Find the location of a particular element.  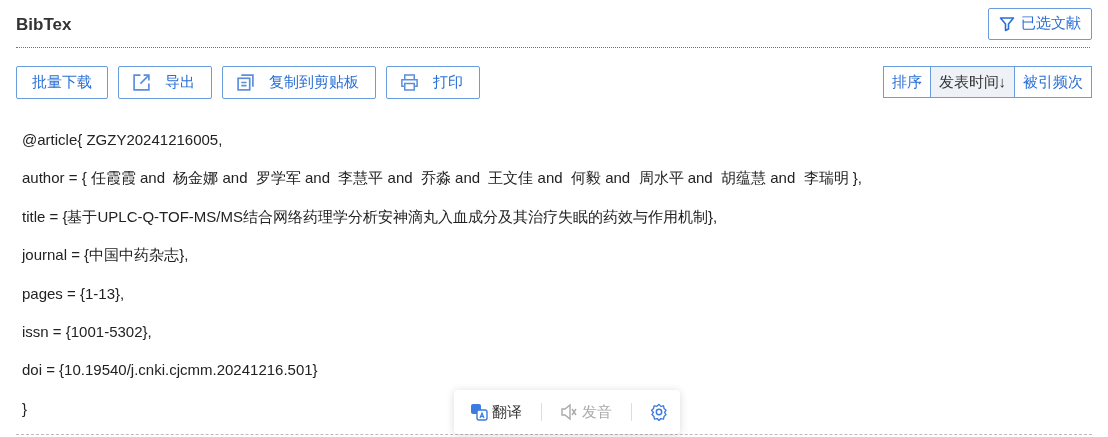

translate-icon is located at coordinates (479, 412).